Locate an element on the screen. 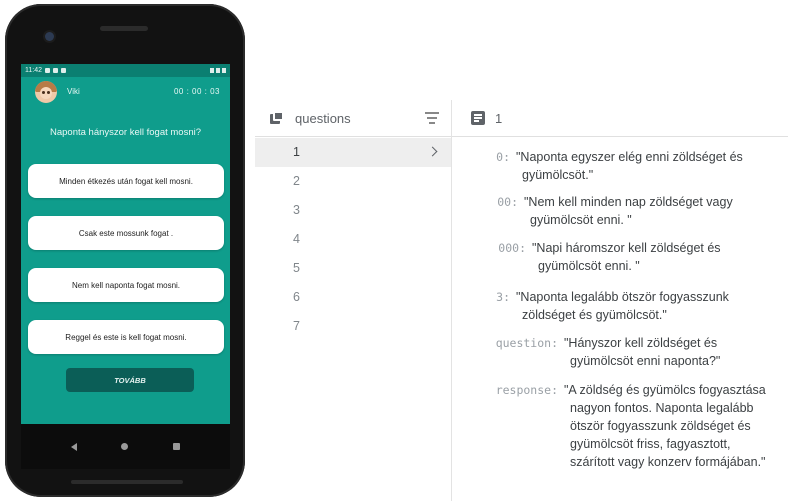 This screenshot has height=501, width=788. answer-option: Nem kell naponta fogat mosni. is located at coordinates (126, 285).